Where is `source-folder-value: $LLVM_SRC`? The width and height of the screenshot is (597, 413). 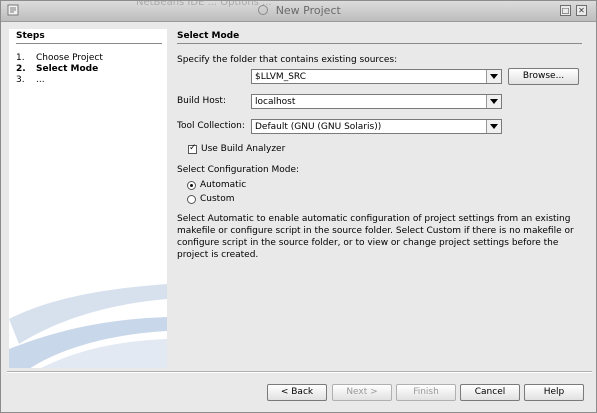 source-folder-value: $LLVM_SRC is located at coordinates (280, 77).